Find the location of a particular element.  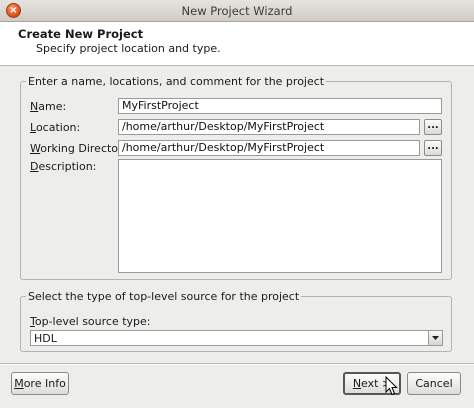

cancel-button: Cancel is located at coordinates (434, 383).